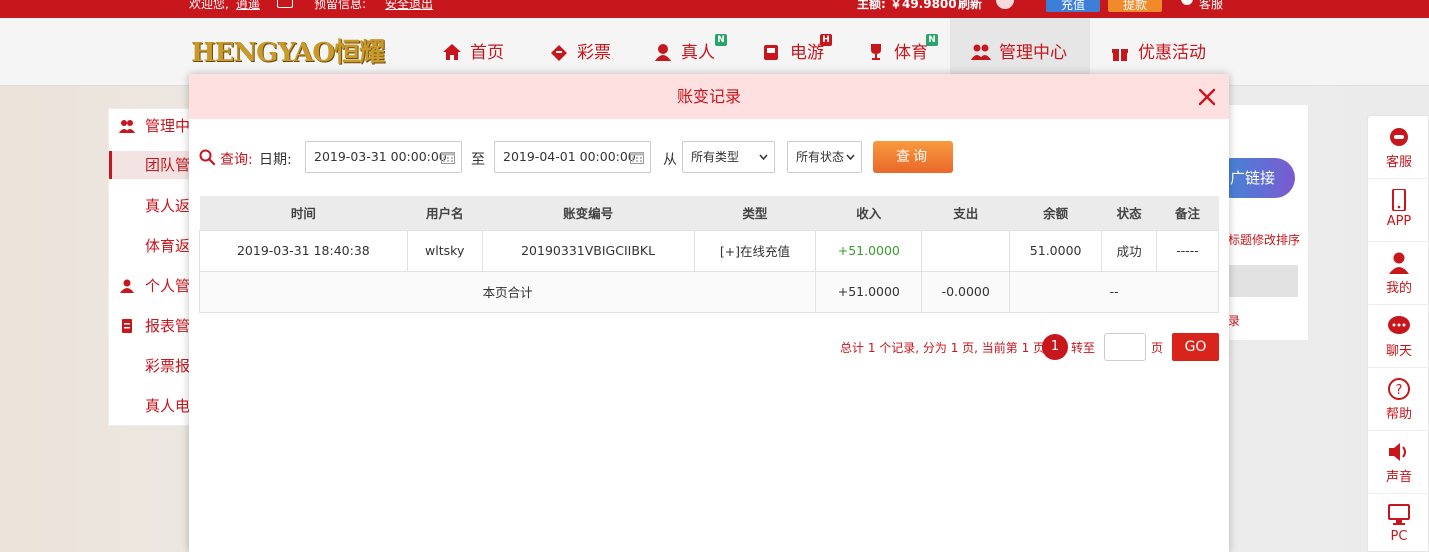  I want to click on query-button: 查询, so click(913, 157).